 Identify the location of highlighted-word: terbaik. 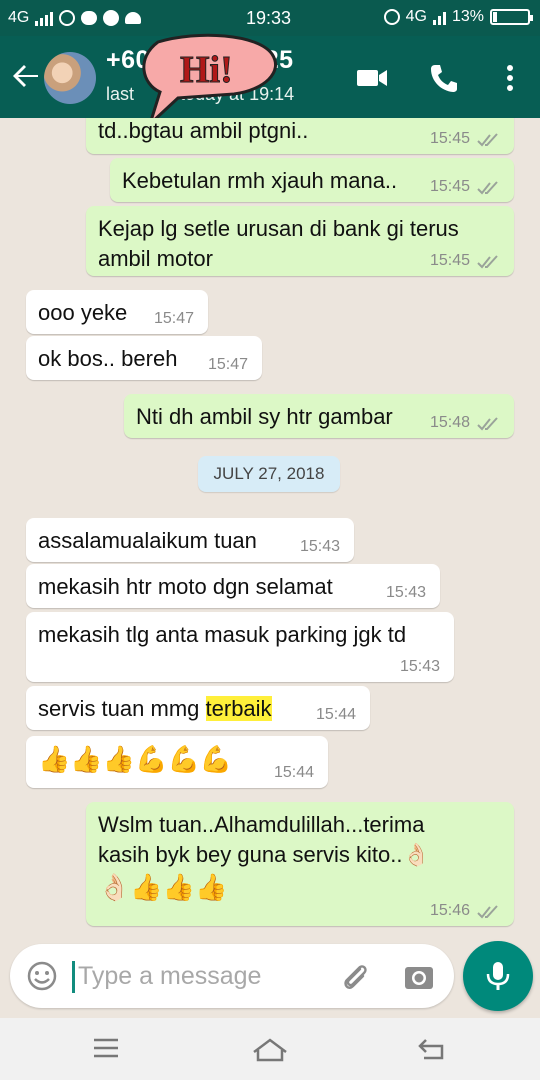
(238, 708).